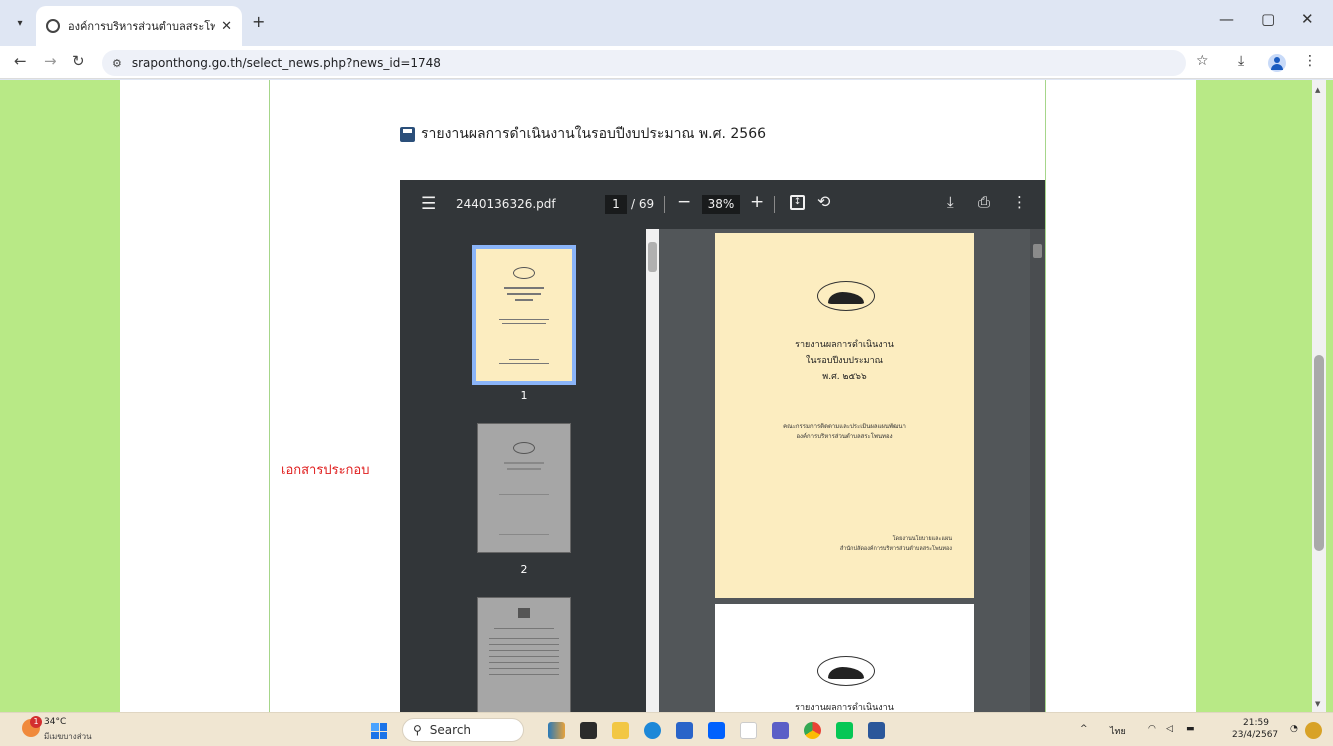 The height and width of the screenshot is (746, 1333). Describe the element at coordinates (748, 730) in the screenshot. I see `amazon-icon` at that location.